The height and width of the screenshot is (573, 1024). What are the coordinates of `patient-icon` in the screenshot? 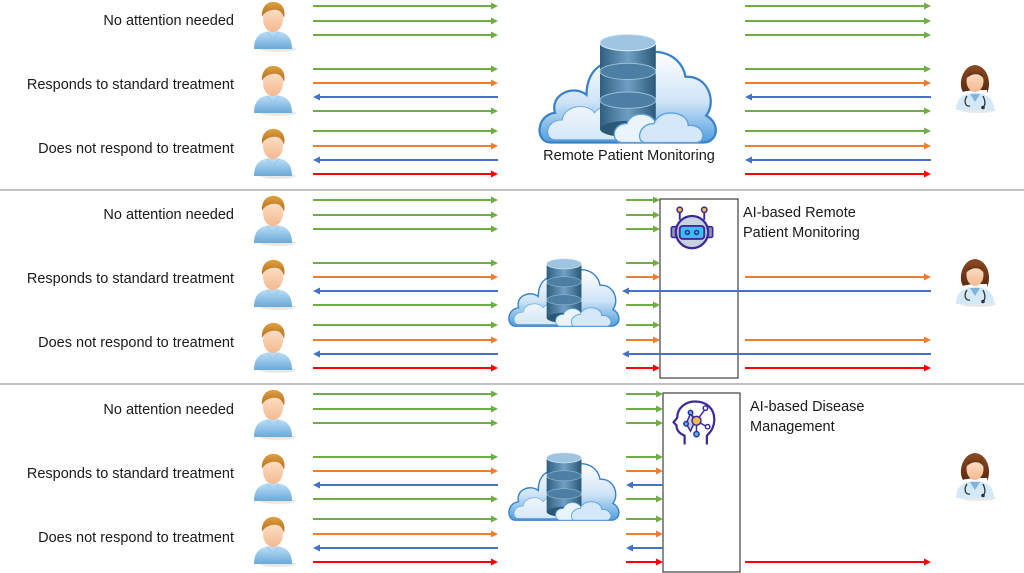 It's located at (275, 154).